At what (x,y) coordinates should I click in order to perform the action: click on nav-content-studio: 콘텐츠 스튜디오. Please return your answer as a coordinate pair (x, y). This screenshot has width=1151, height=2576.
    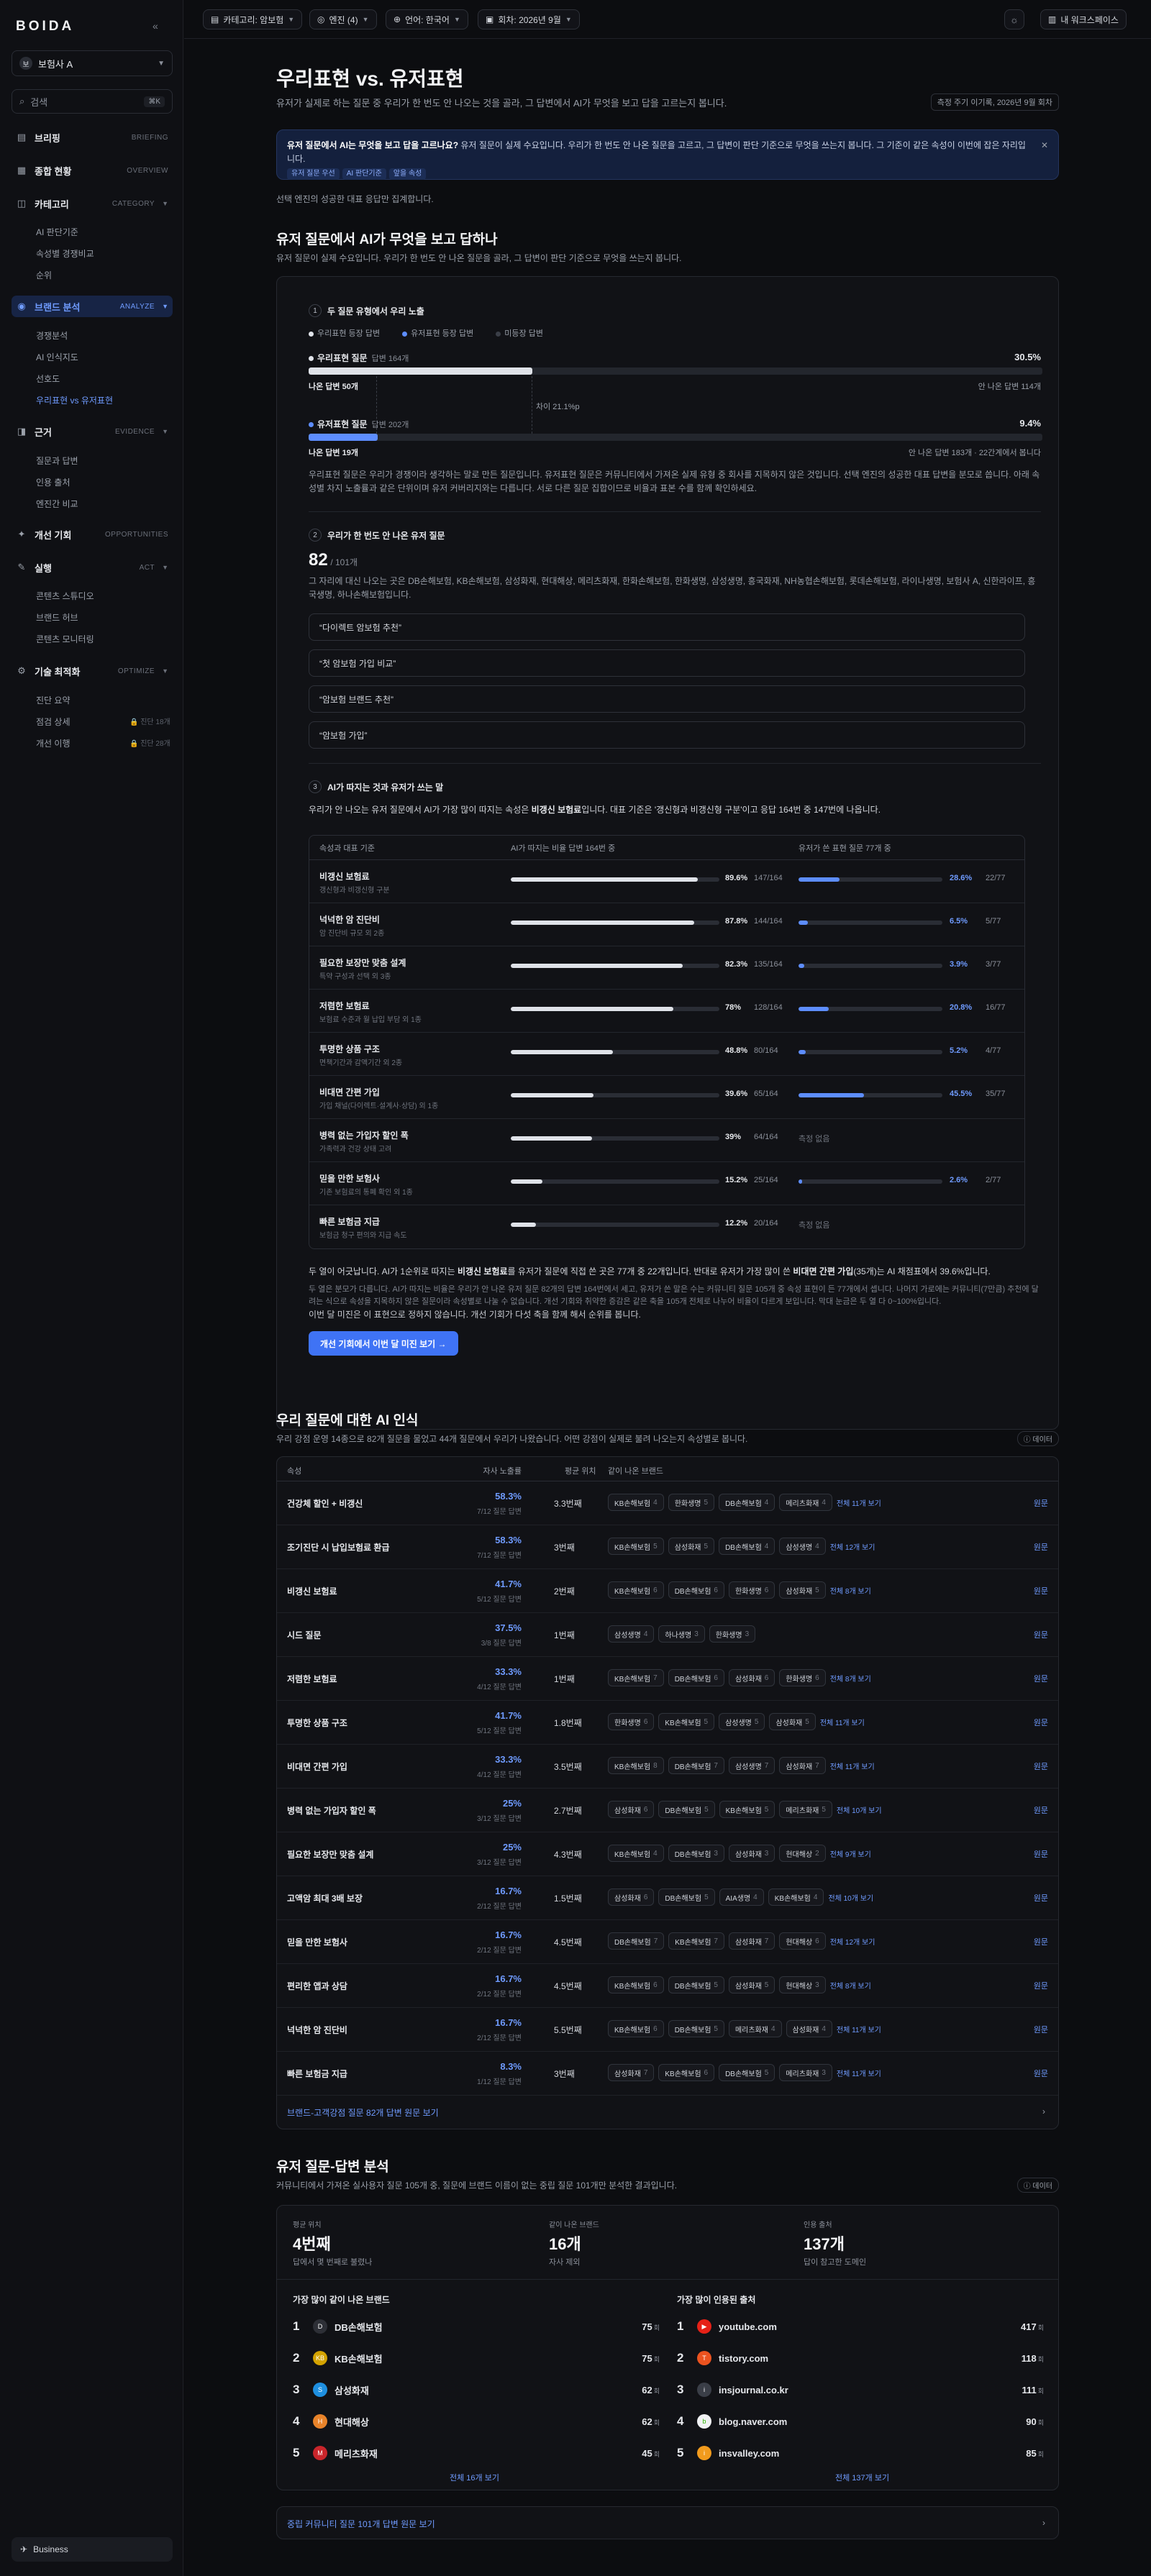
    Looking at the image, I should click on (65, 596).